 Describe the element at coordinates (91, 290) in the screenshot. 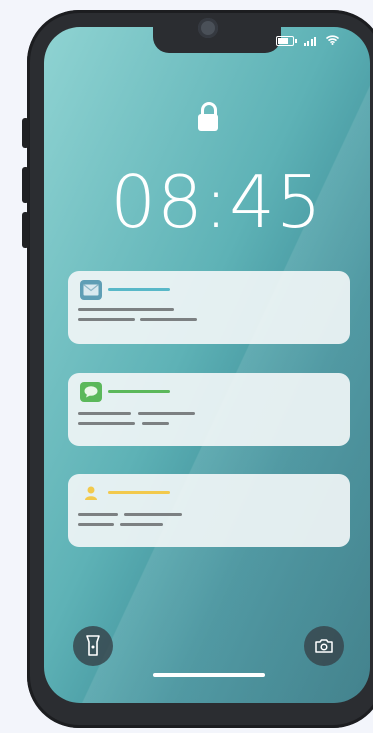

I see `envelope-icon` at that location.